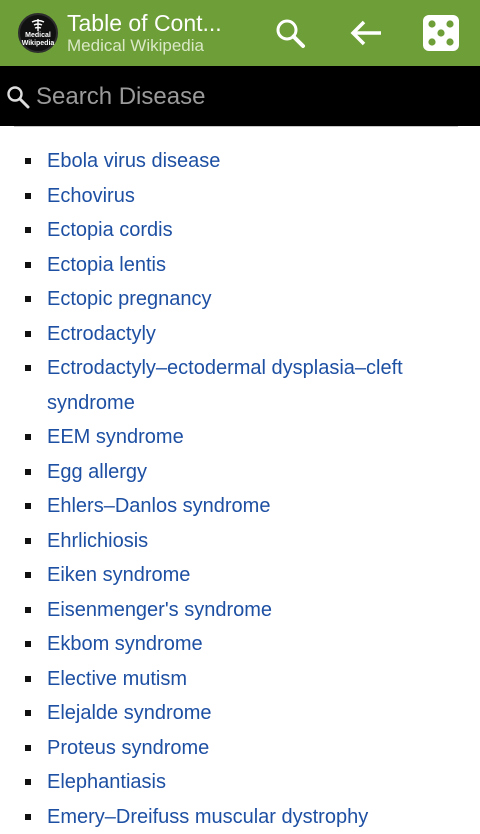 This screenshot has width=480, height=834. I want to click on list-item: Ectrodactyly, so click(240, 334).